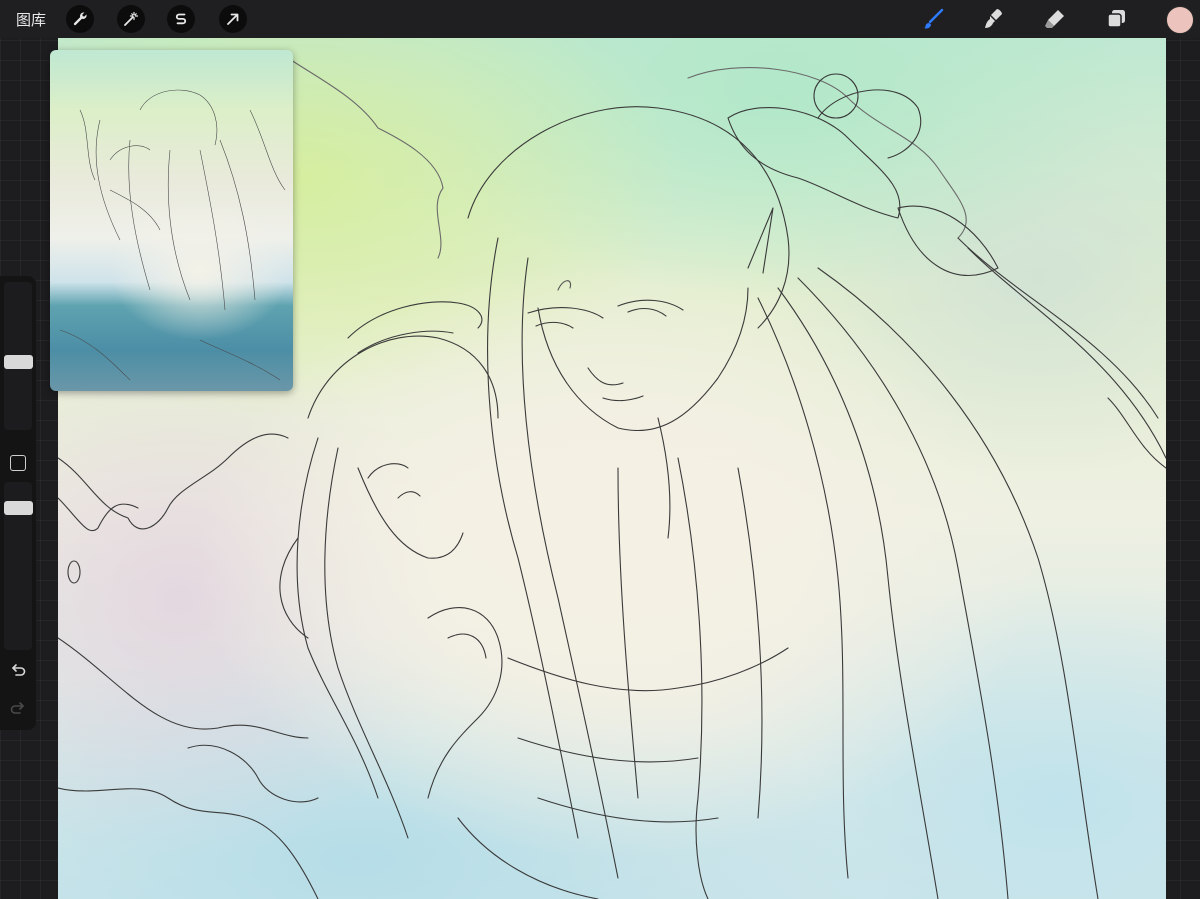 The height and width of the screenshot is (899, 1200). Describe the element at coordinates (31, 19) in the screenshot. I see `gallery-button: 图库` at that location.